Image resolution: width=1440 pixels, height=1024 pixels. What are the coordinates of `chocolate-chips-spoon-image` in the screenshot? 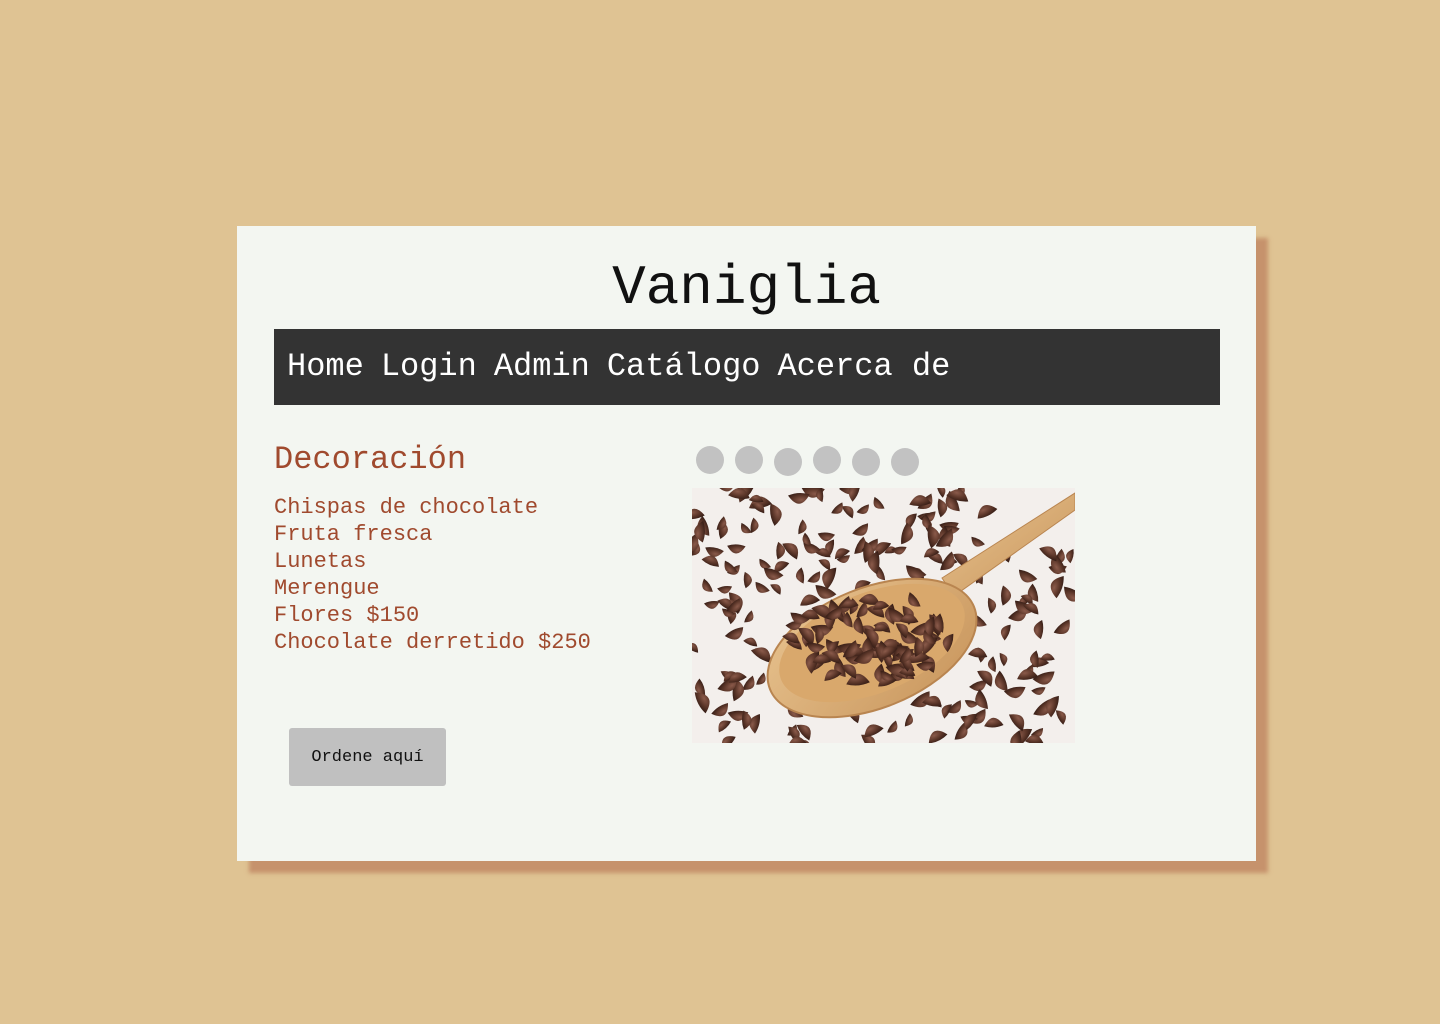 It's located at (883, 615).